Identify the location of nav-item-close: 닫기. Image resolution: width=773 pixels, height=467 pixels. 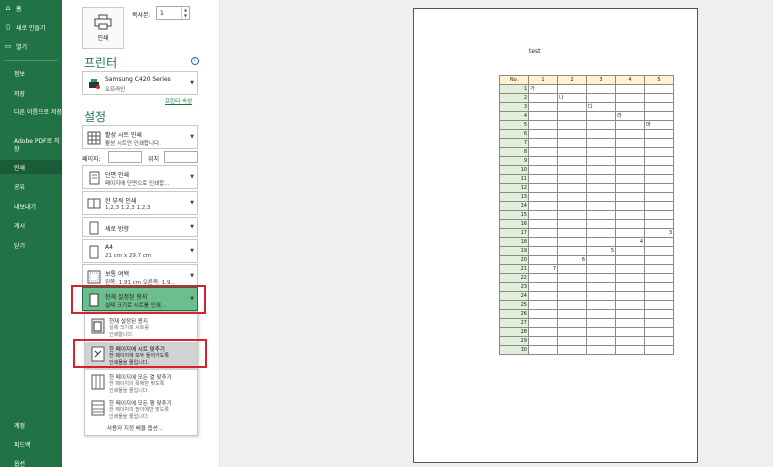
(31, 245).